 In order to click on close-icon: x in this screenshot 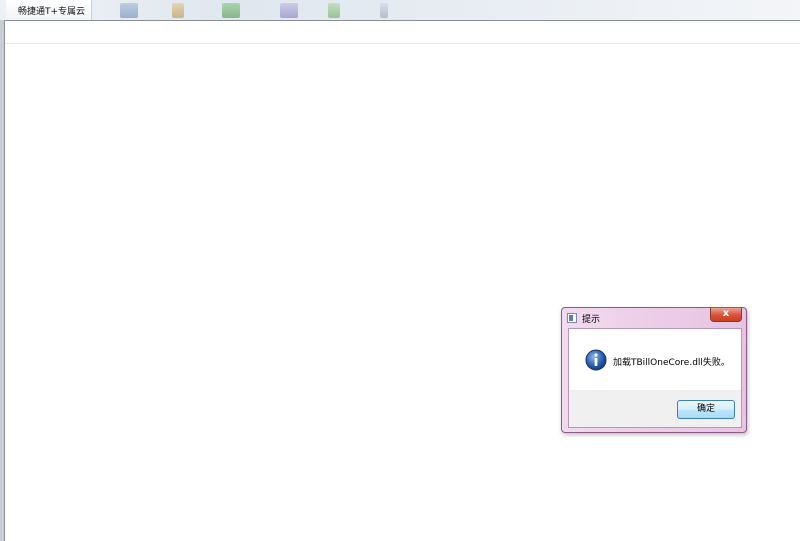, I will do `click(726, 313)`.